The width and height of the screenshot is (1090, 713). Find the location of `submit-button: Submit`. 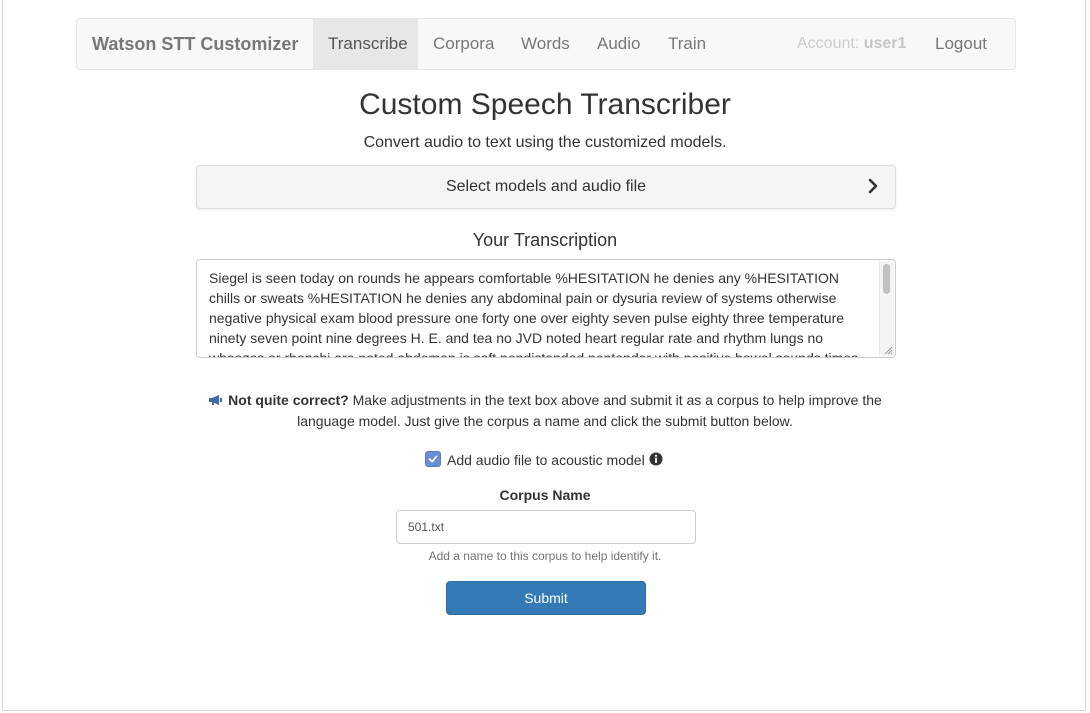

submit-button: Submit is located at coordinates (546, 598).